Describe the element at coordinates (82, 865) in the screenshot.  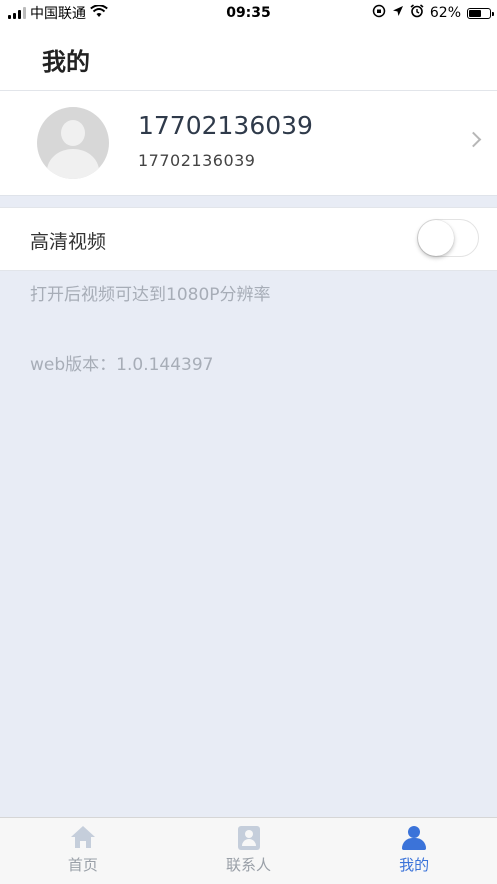
I see `tab-label: 首页` at that location.